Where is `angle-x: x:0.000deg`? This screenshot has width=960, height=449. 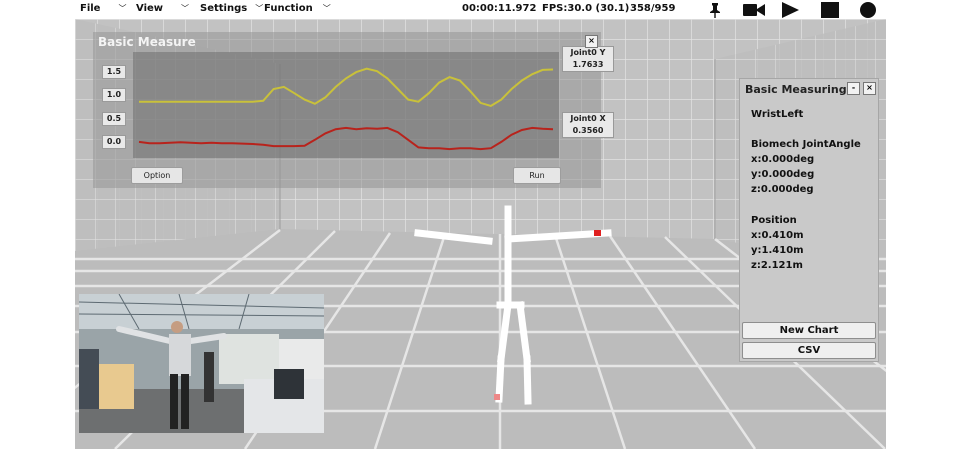
angle-x: x:0.000deg is located at coordinates (783, 159).